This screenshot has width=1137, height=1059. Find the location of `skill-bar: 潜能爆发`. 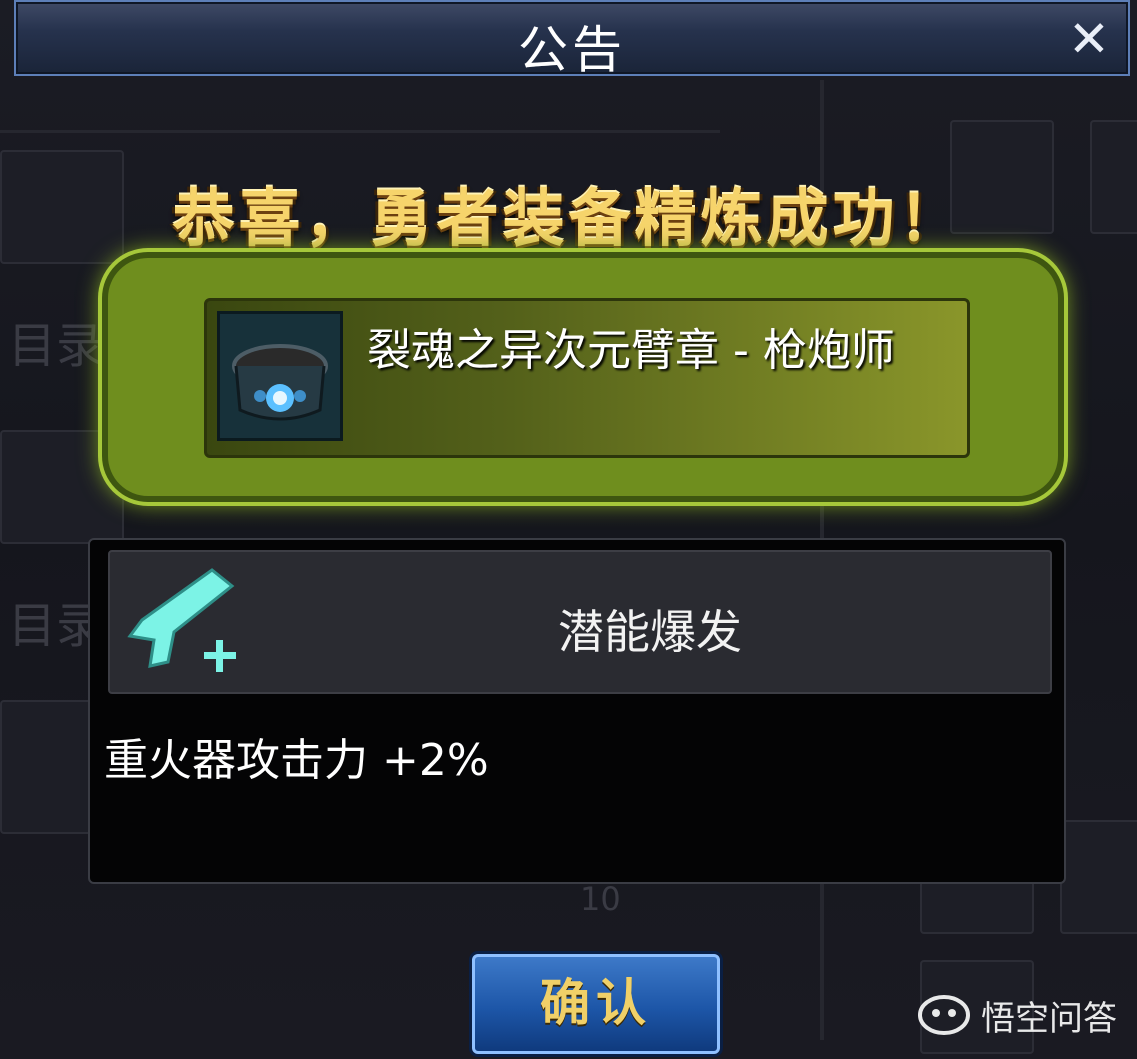

skill-bar: 潜能爆发 is located at coordinates (580, 622).